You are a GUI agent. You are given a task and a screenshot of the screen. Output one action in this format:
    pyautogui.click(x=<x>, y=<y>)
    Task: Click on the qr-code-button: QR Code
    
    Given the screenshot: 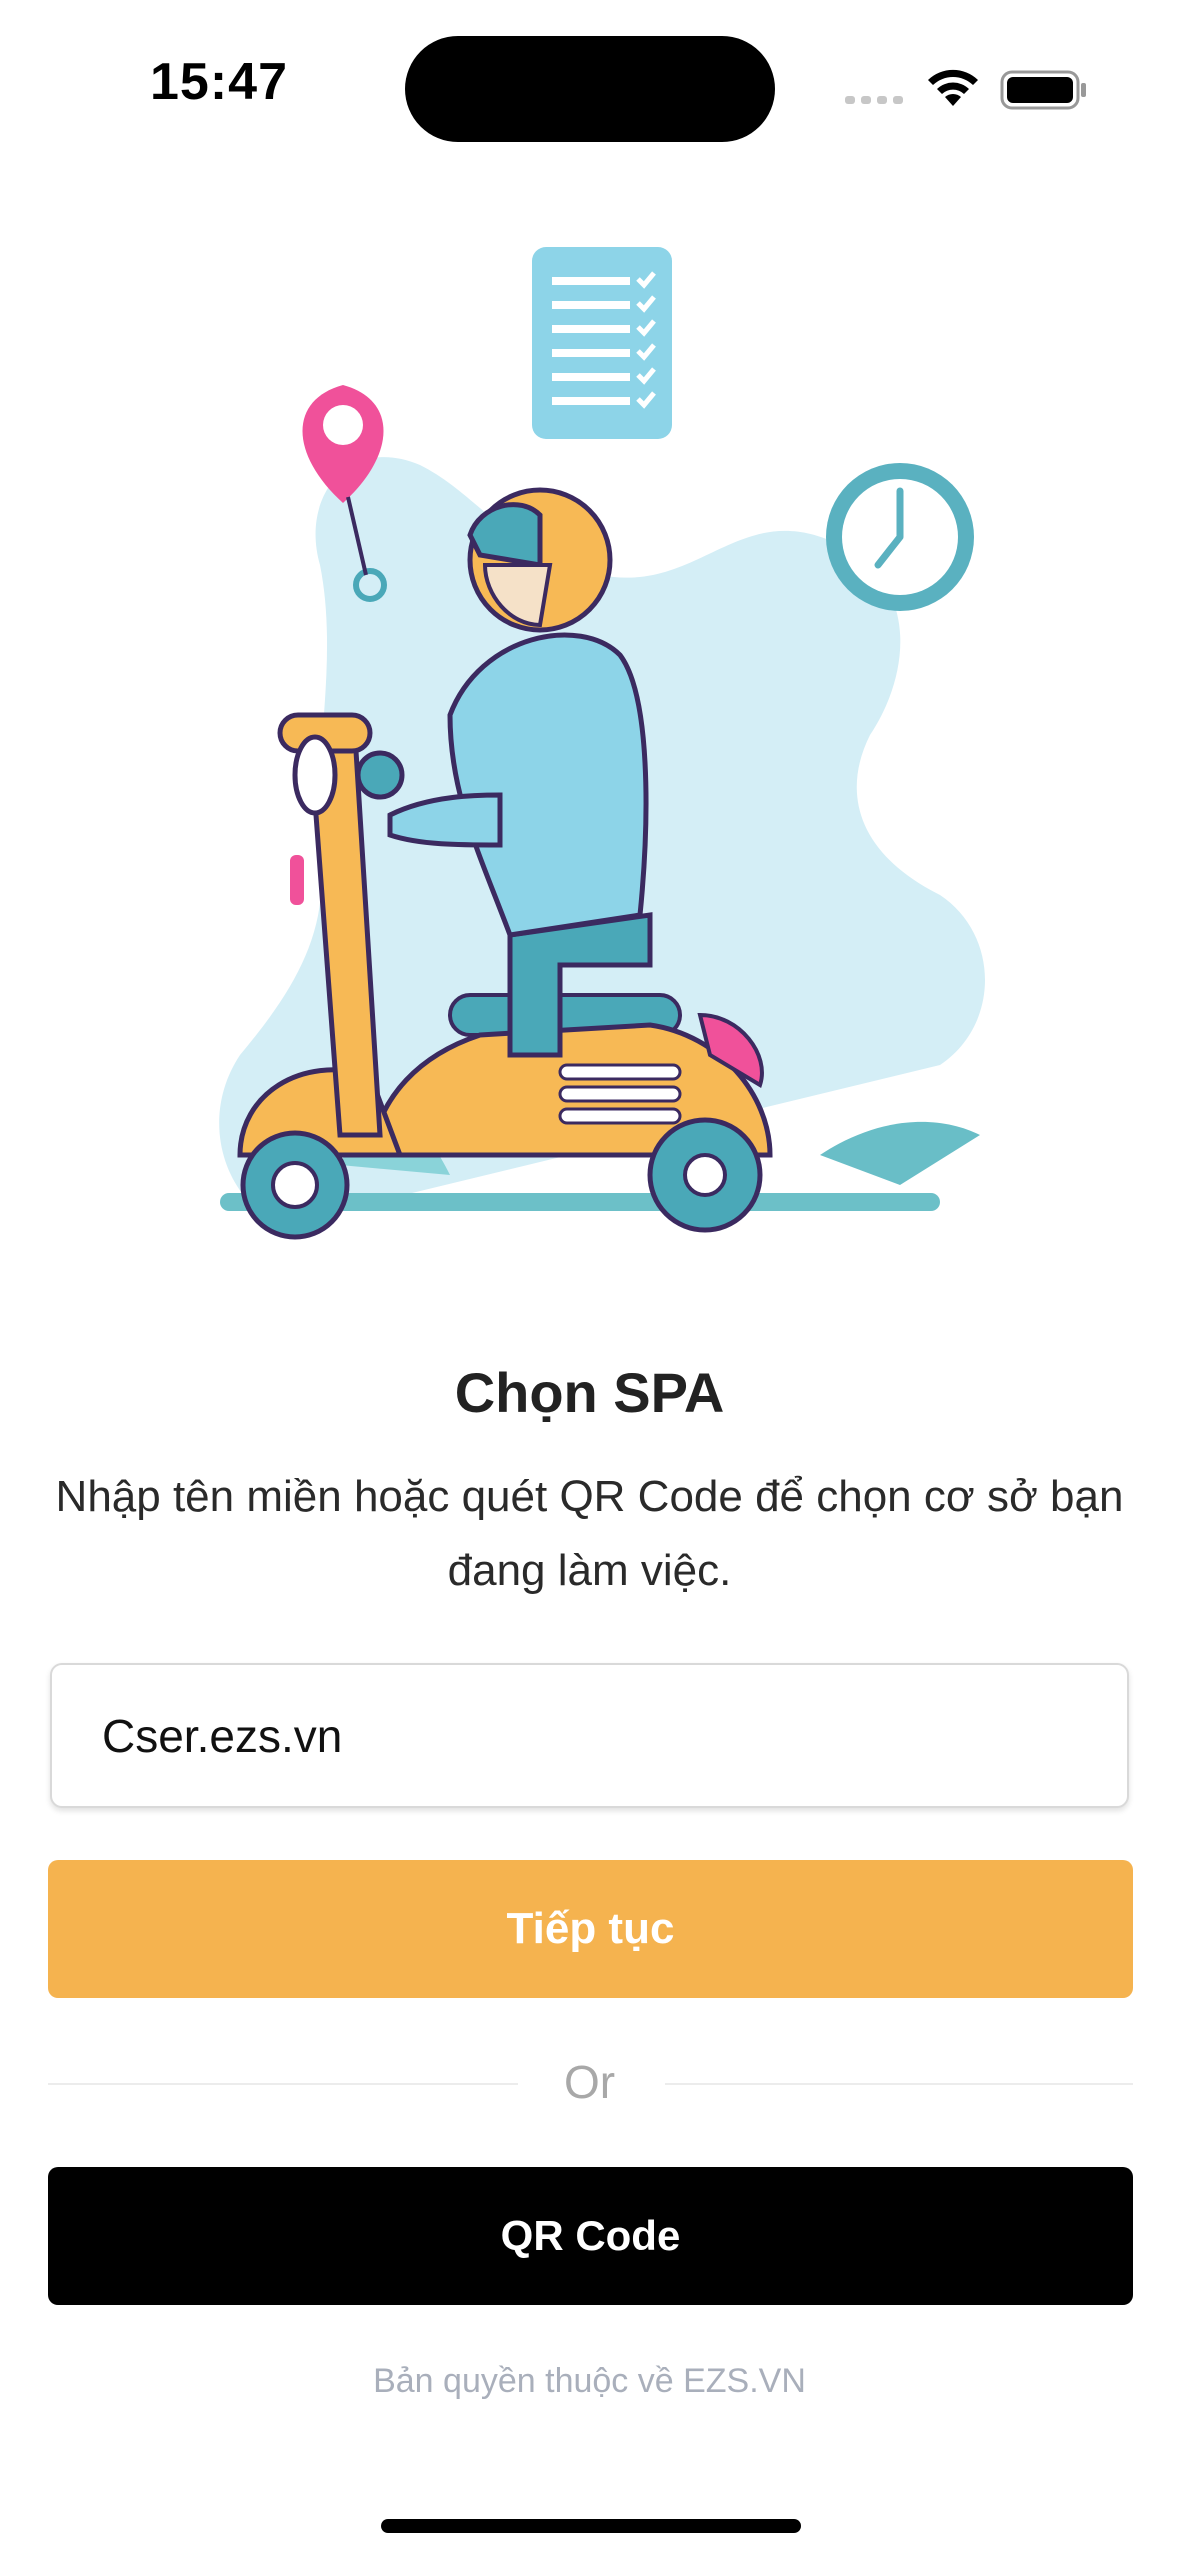 What is the action you would take?
    pyautogui.click(x=590, y=2236)
    